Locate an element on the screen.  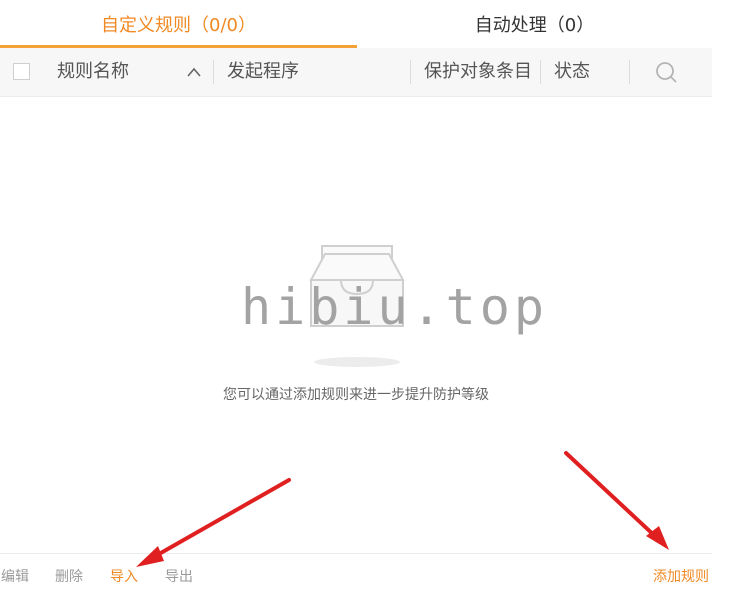
footer-toolbar: 编辑 删除 导入 导出 添加规则 is located at coordinates (356, 573).